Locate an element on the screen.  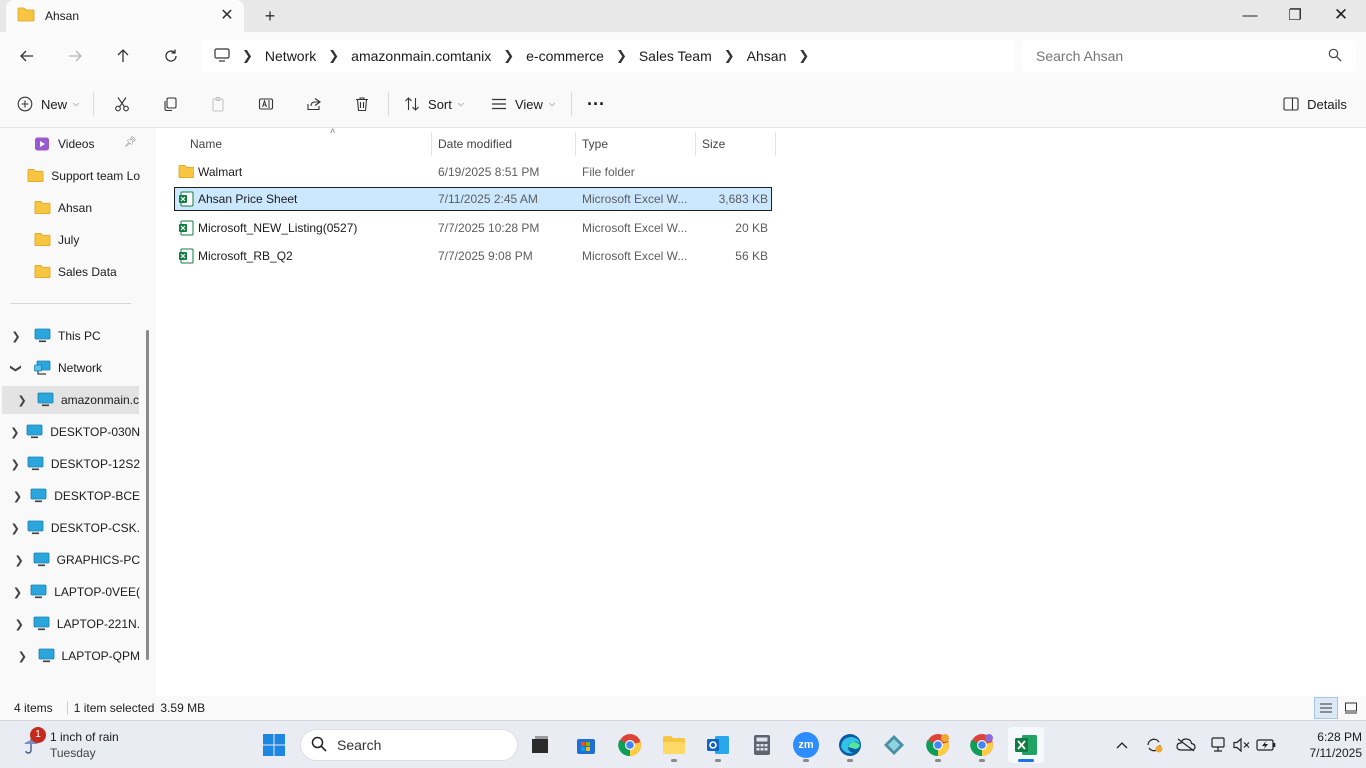
sidebar-item-ahsan: Ahsan is located at coordinates (70, 208).